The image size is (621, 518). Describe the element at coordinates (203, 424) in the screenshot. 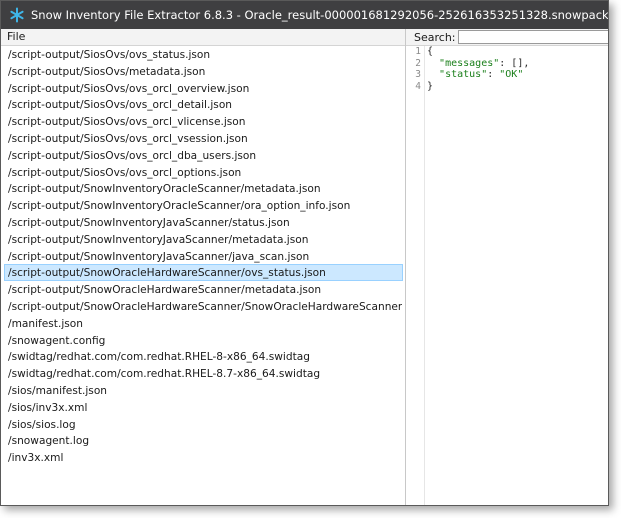

I see `file-item: /sios/sios.log` at that location.